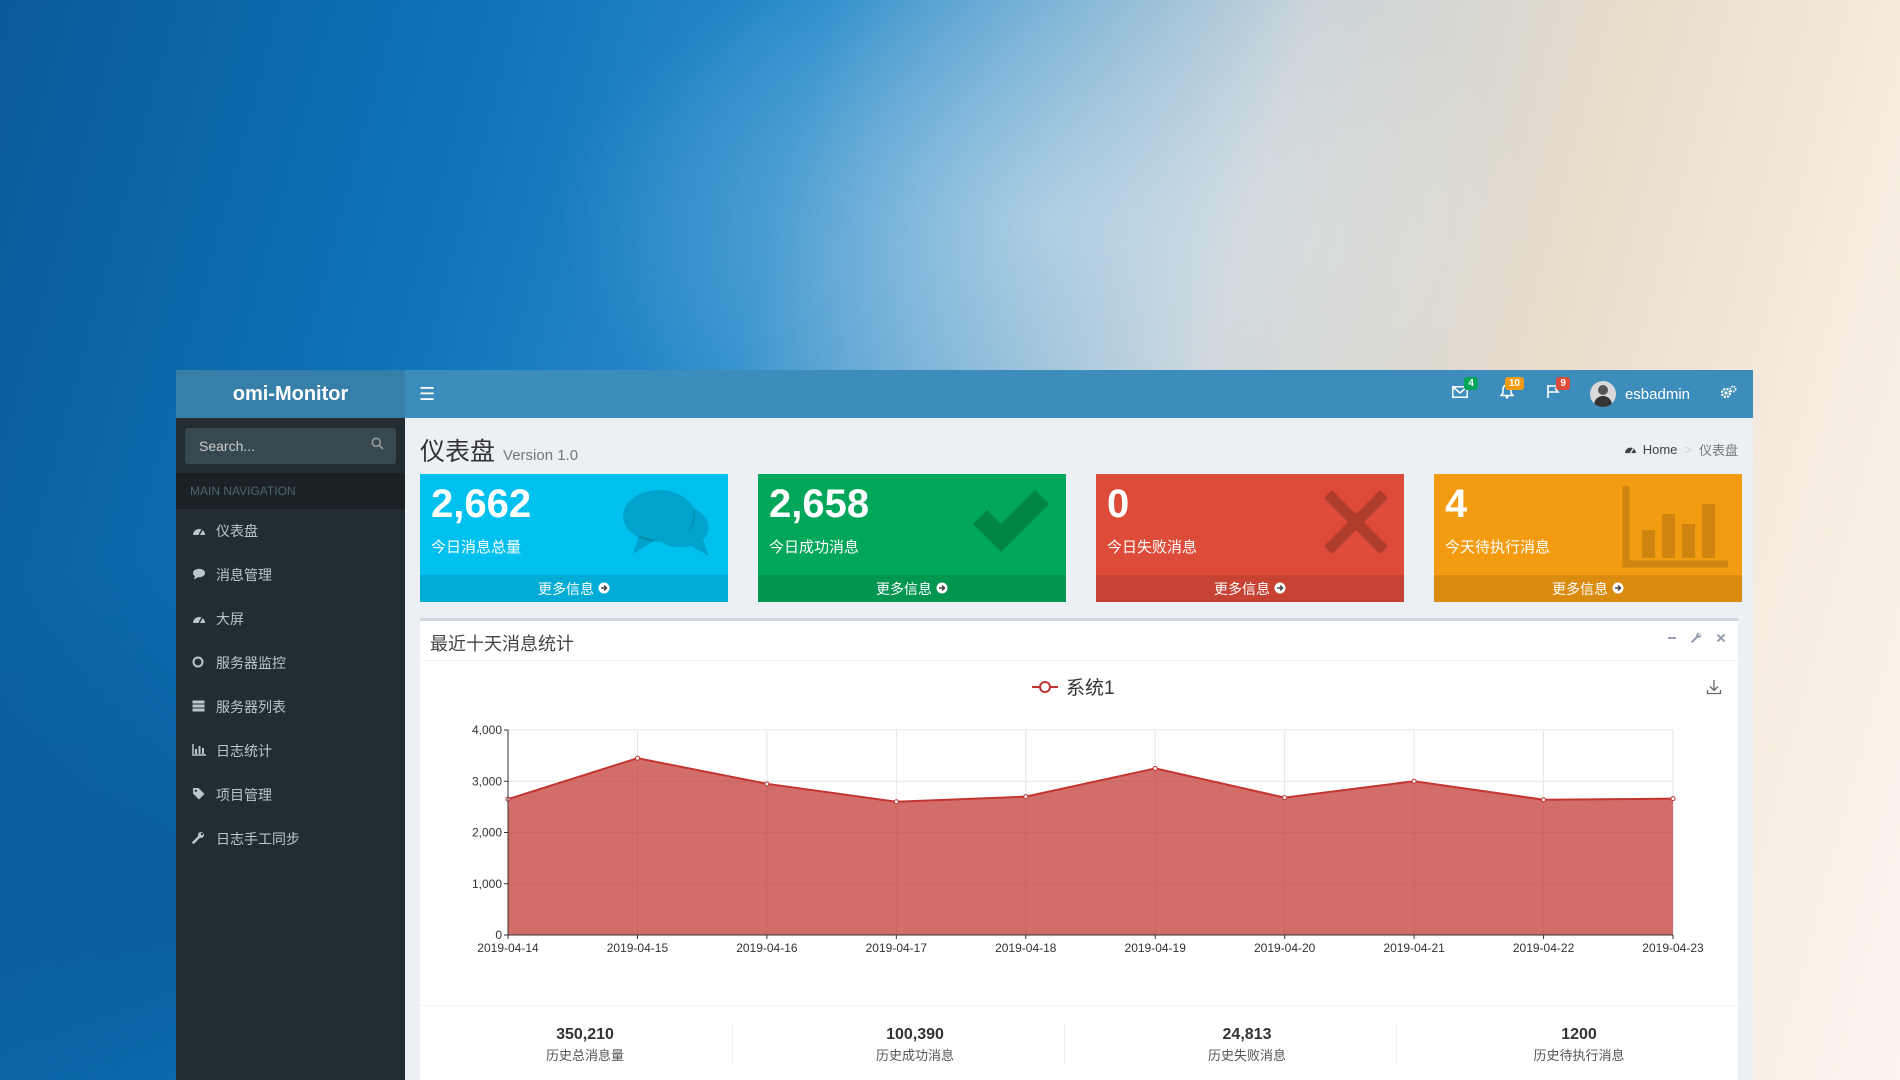 The height and width of the screenshot is (1080, 1900). What do you see at coordinates (204, 707) in the screenshot?
I see `server-icon` at bounding box center [204, 707].